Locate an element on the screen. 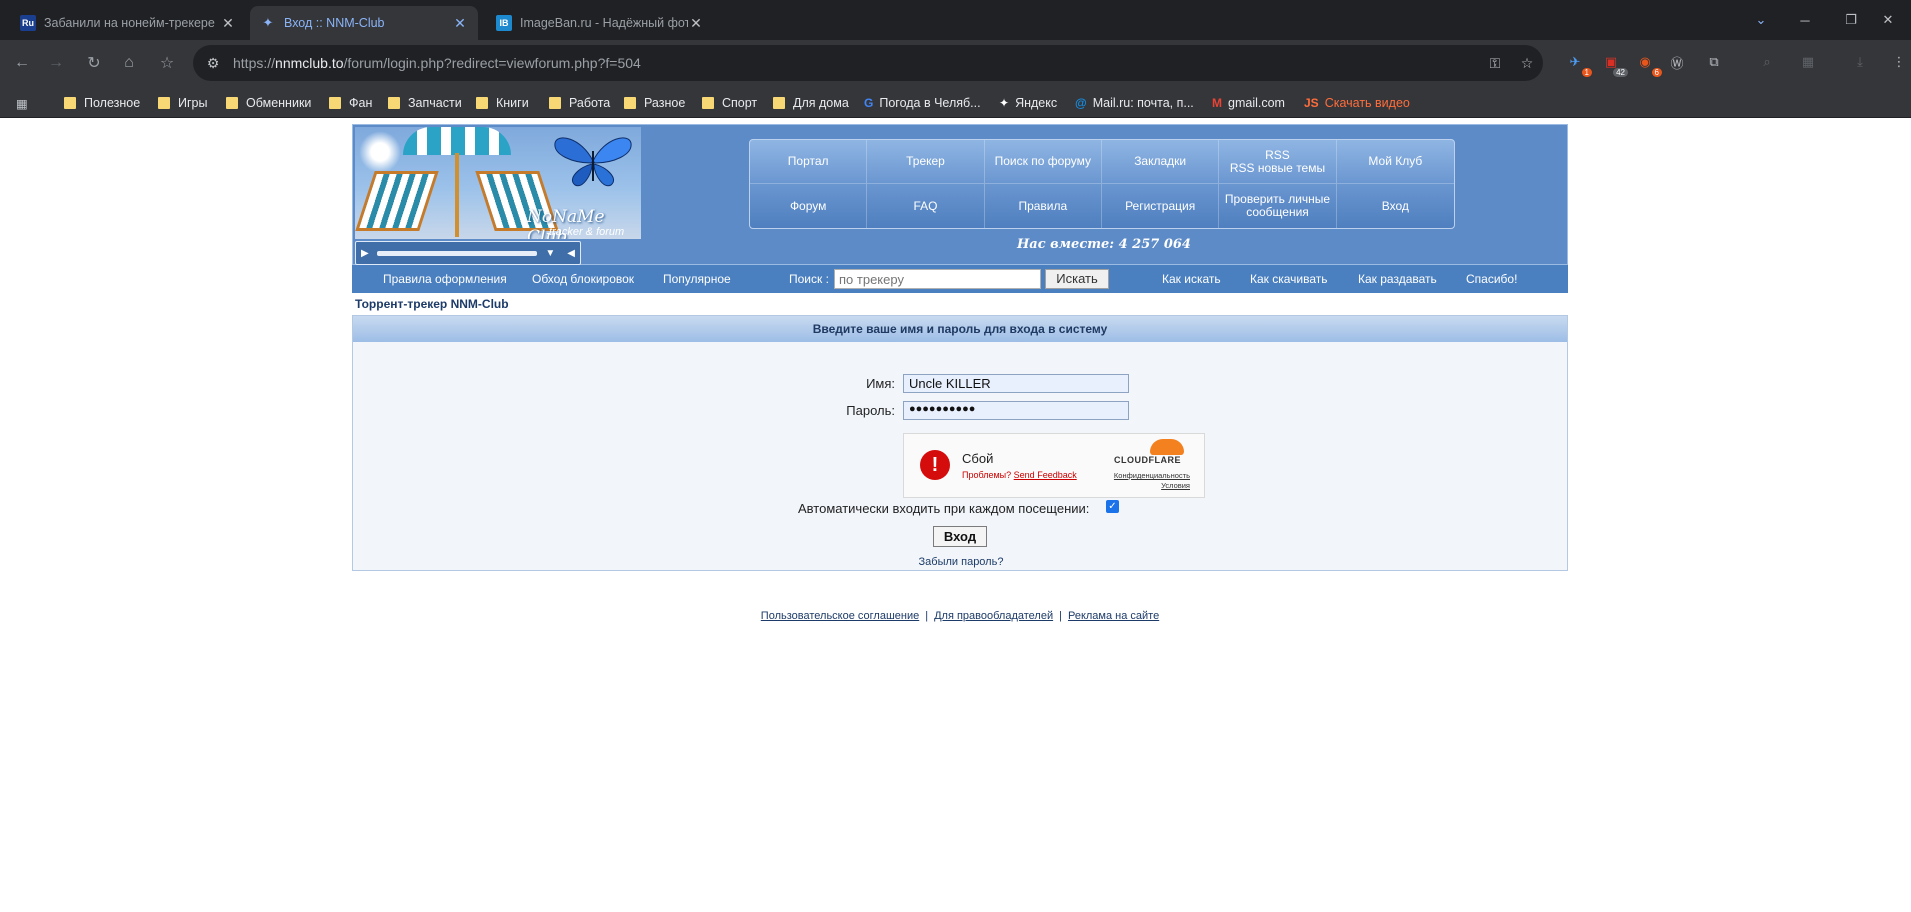  tab-title: Забанили на нонейм-трекере is located at coordinates (129, 23).